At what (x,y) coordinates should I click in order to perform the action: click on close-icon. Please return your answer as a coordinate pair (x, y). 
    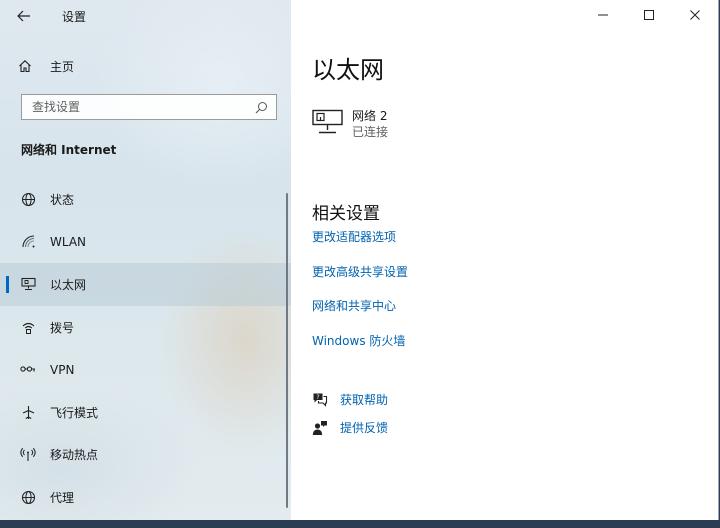
    Looking at the image, I should click on (695, 15).